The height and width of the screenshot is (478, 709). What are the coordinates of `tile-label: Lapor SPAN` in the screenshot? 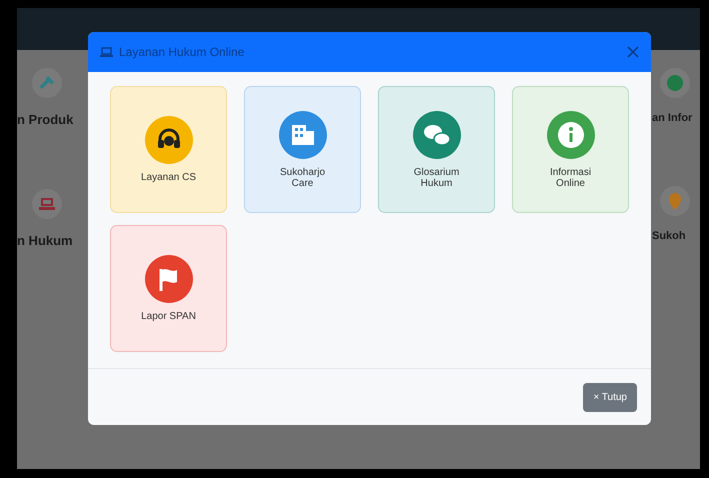 It's located at (168, 316).